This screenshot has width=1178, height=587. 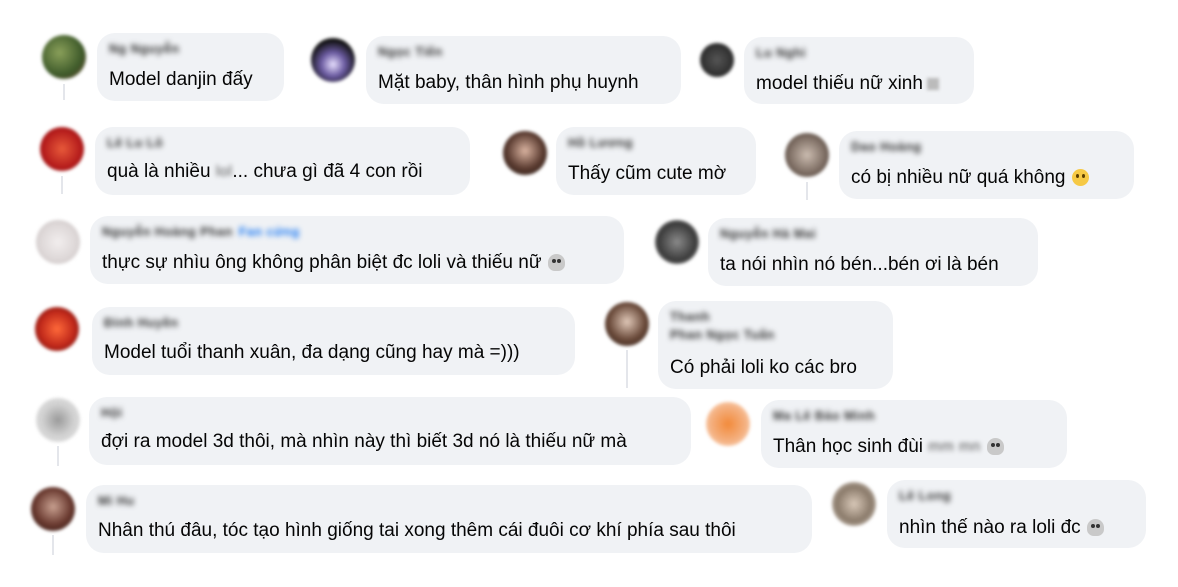 What do you see at coordinates (690, 317) in the screenshot?
I see `author-name: Thanh` at bounding box center [690, 317].